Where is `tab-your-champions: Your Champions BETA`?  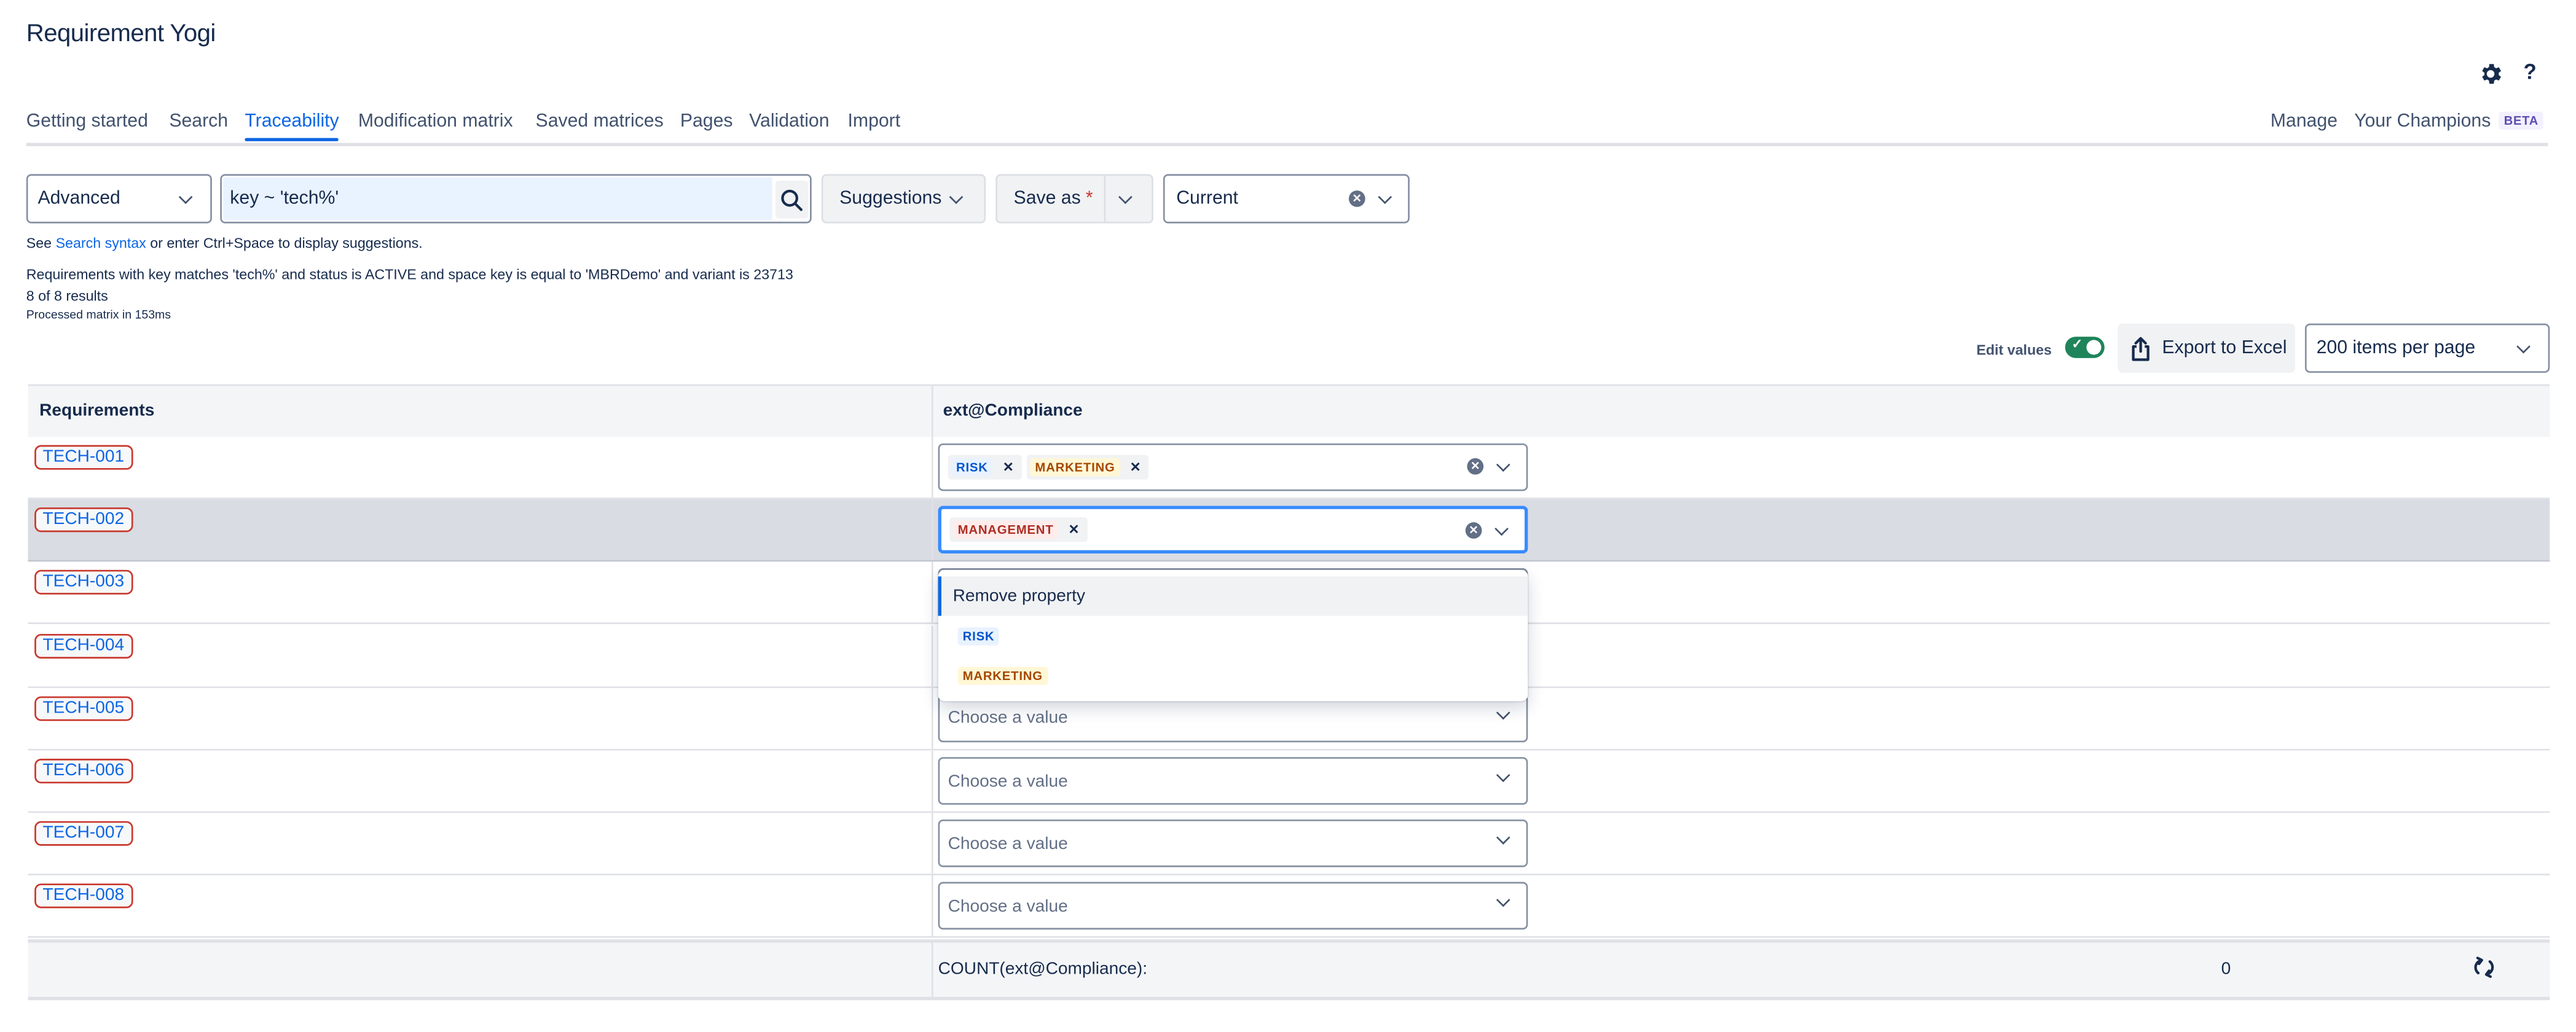
tab-your-champions: Your Champions BETA is located at coordinates (2449, 121).